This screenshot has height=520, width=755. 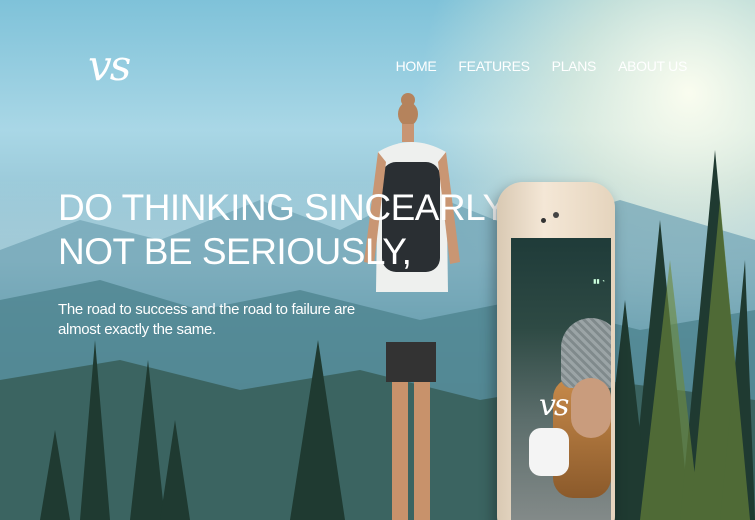 I want to click on phone-camera-icon, so click(x=543, y=220).